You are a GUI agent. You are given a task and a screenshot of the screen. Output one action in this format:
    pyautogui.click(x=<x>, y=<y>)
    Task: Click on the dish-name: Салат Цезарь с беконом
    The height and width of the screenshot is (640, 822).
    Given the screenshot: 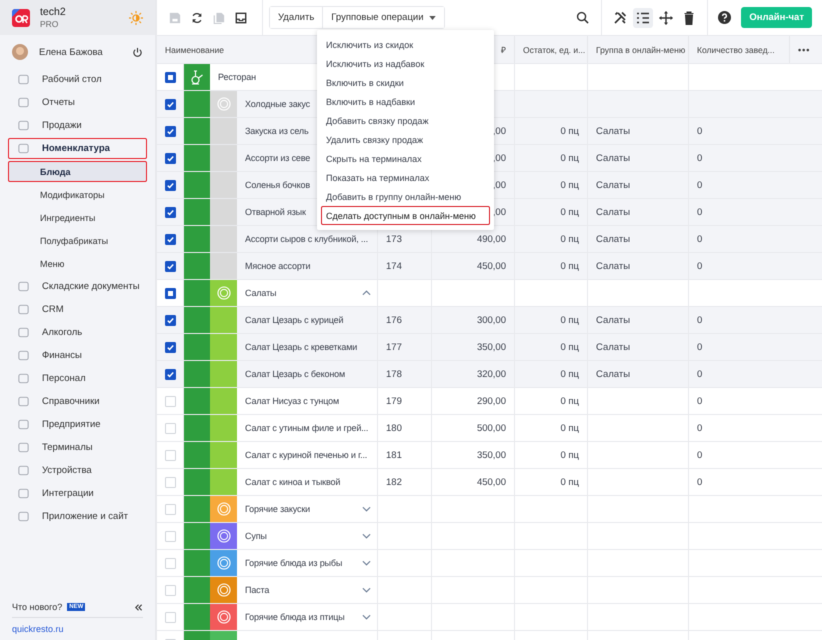 What is the action you would take?
    pyautogui.click(x=295, y=374)
    